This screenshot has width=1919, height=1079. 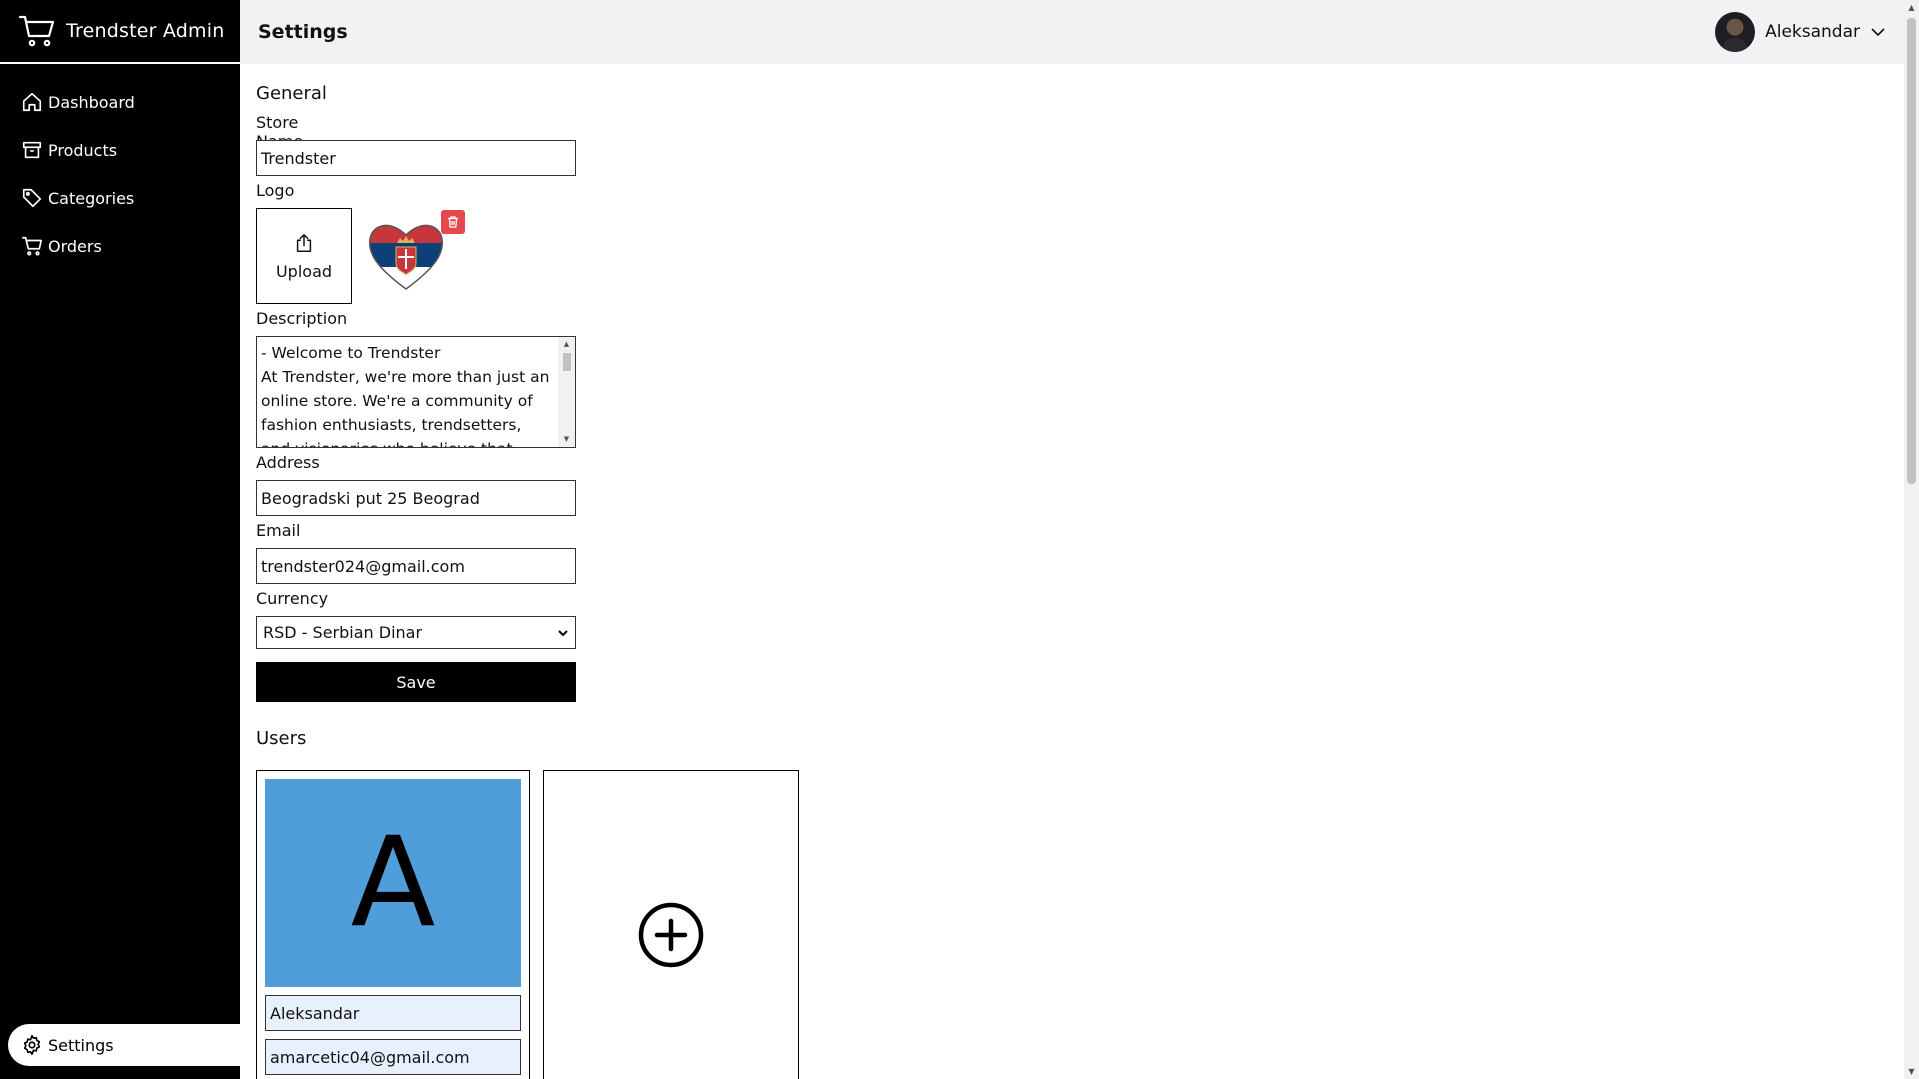 I want to click on page-scrollbar: ▲ ▼, so click(x=1911, y=539).